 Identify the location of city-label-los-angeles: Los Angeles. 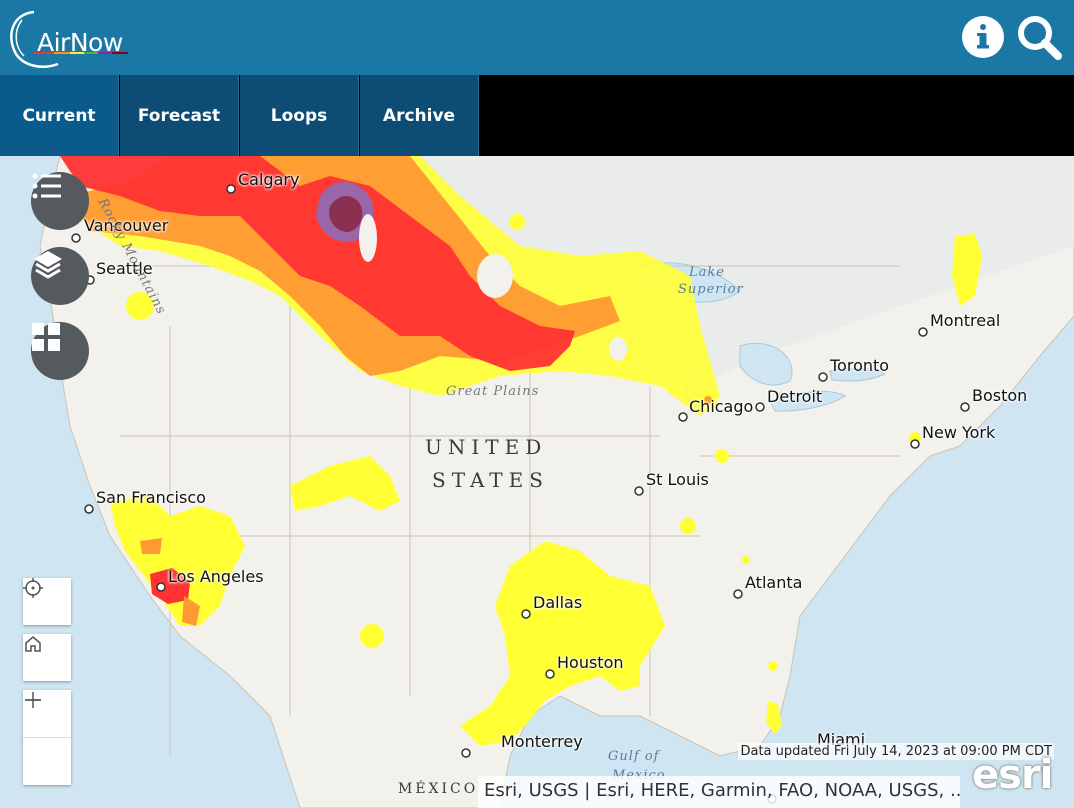
(216, 576).